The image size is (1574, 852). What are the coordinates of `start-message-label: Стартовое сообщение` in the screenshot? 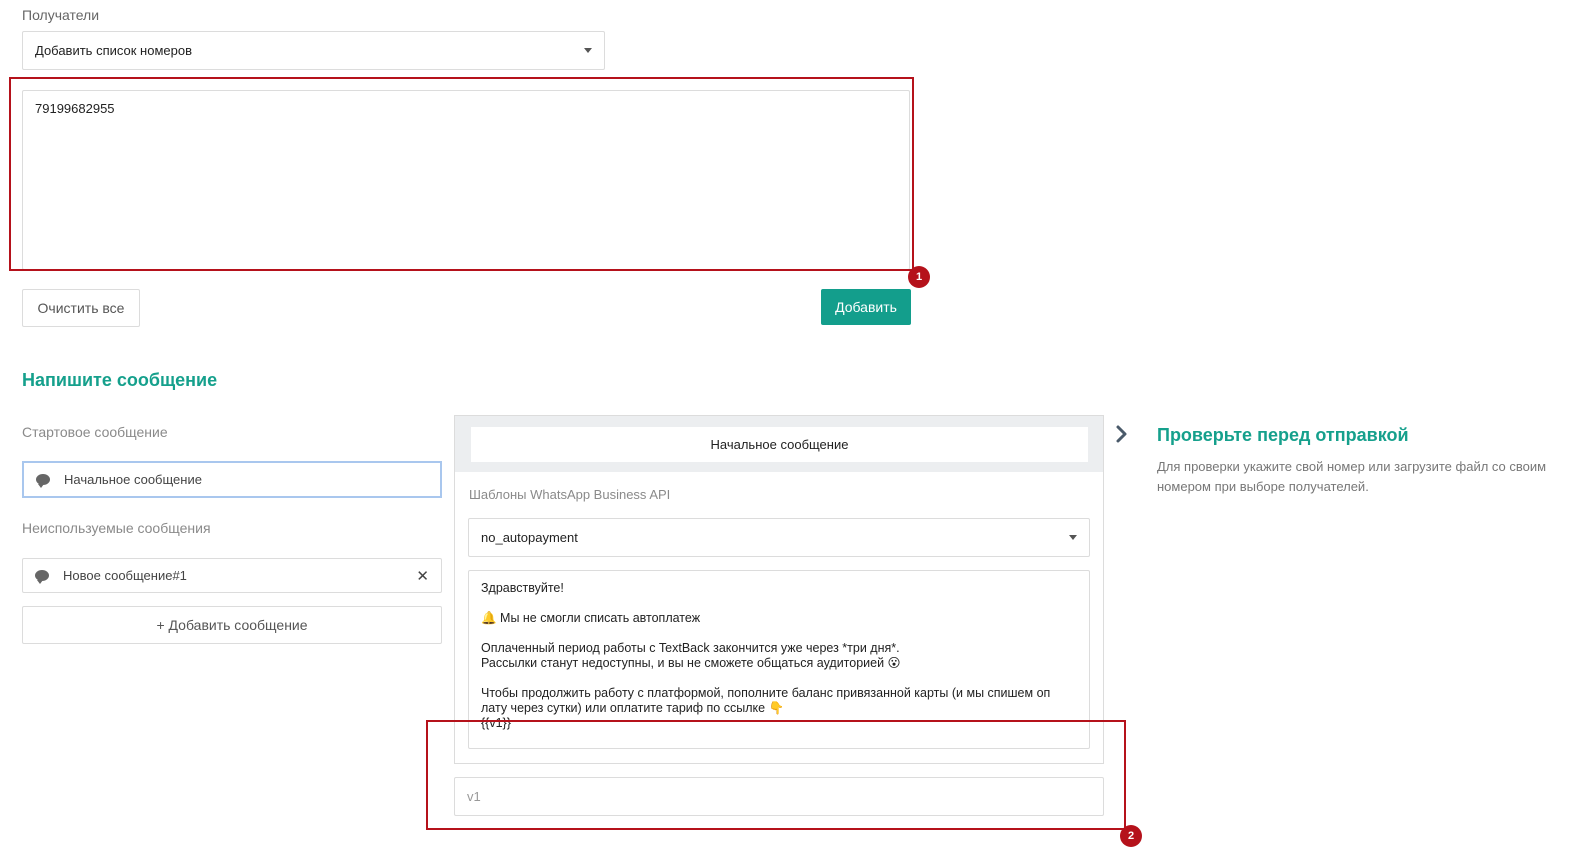 It's located at (95, 432).